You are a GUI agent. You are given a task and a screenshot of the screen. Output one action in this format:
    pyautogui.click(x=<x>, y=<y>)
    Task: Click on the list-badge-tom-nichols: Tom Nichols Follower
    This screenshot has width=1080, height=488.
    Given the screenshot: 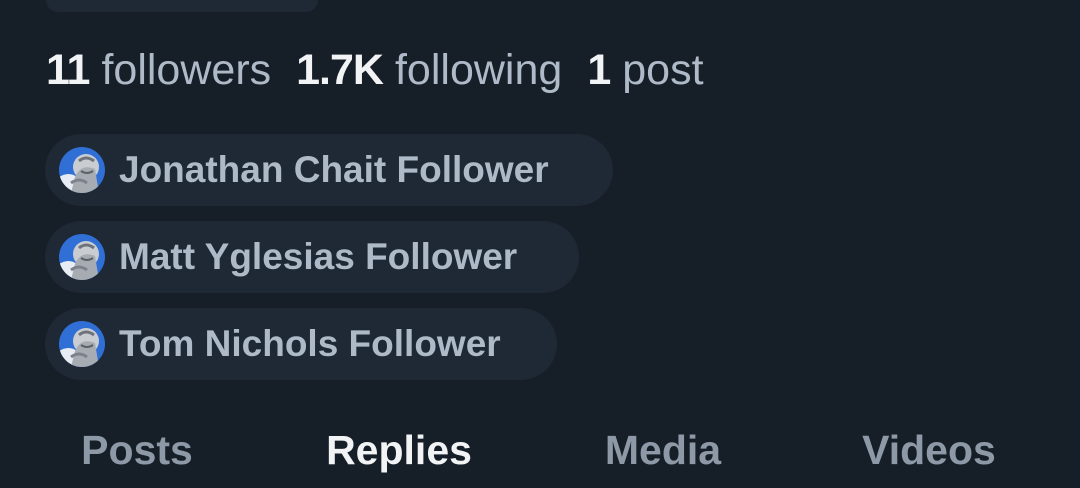 What is the action you would take?
    pyautogui.click(x=301, y=344)
    